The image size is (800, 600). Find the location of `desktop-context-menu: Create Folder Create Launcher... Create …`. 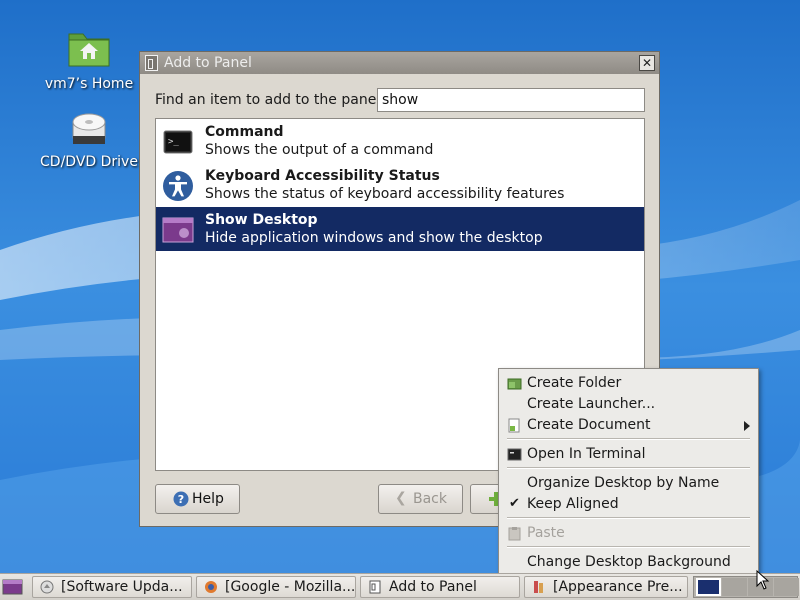

desktop-context-menu: Create Folder Create Launcher... Create … is located at coordinates (628, 472).